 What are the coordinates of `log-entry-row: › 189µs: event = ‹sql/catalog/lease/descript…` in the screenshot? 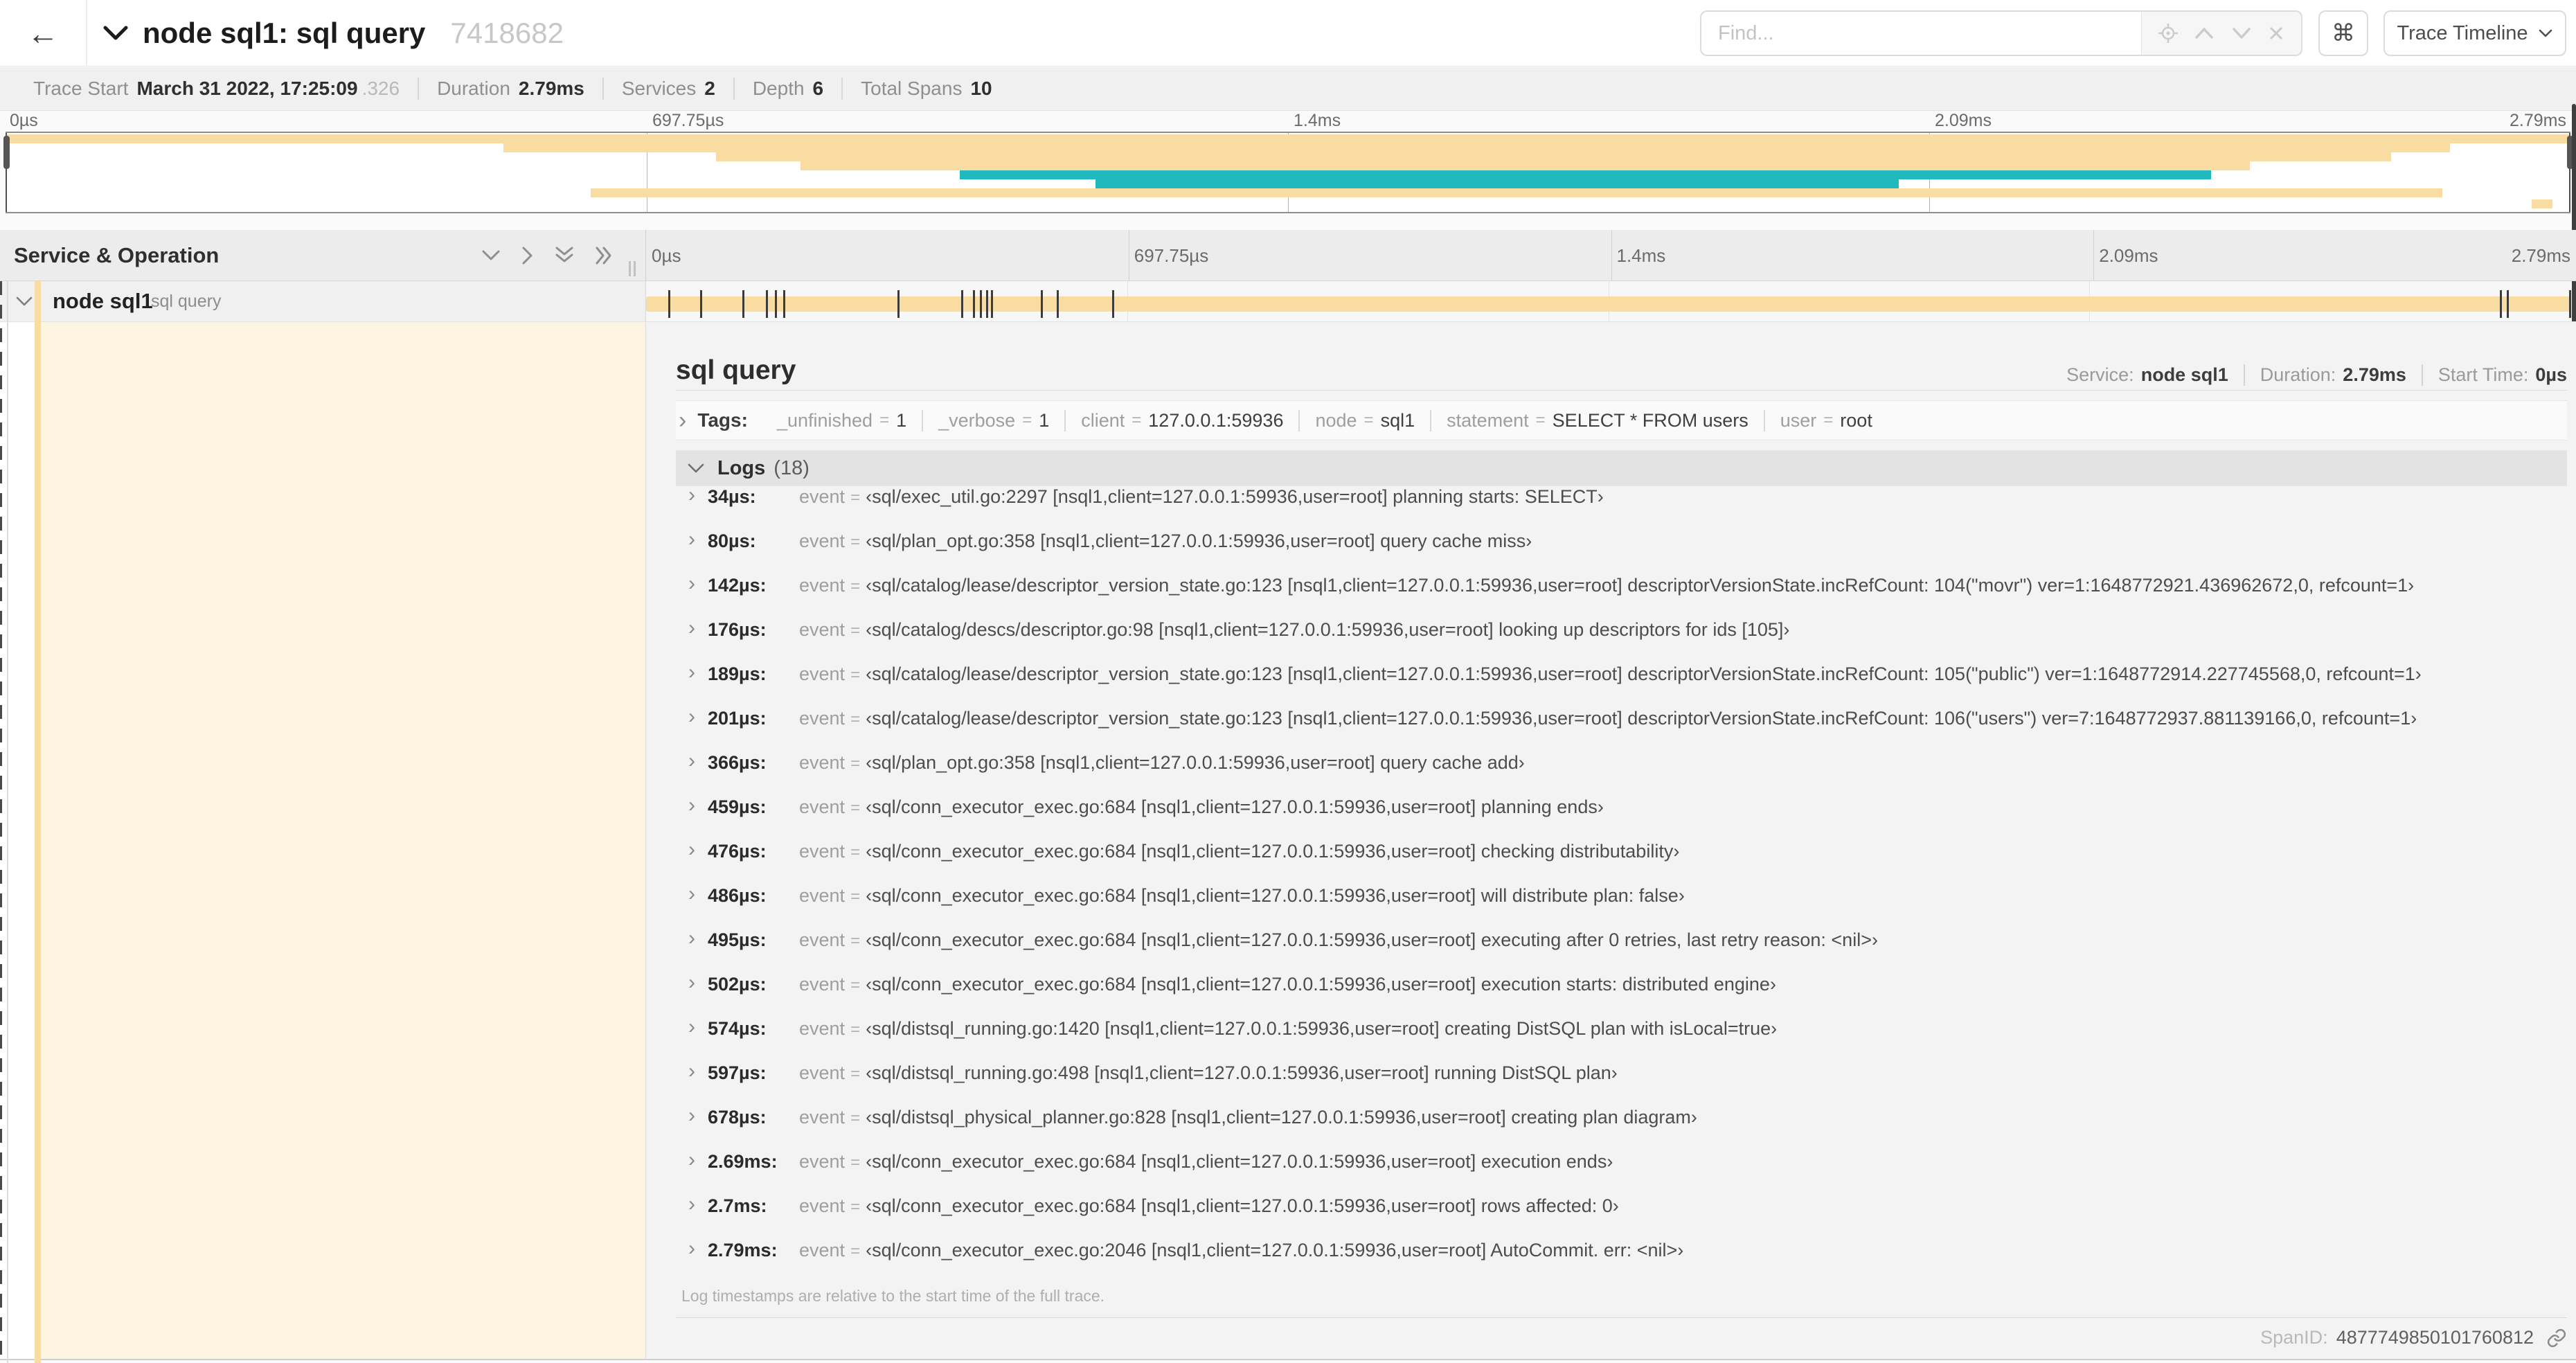 It's located at (1621, 685).